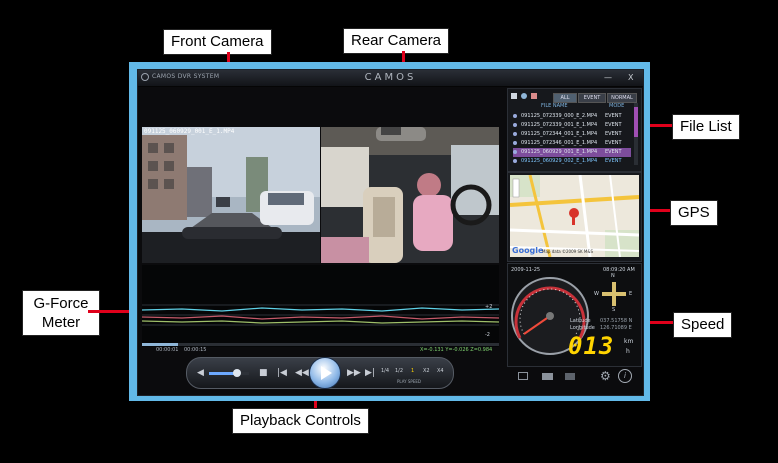  I want to click on speed-option-1: 1/4, so click(385, 371).